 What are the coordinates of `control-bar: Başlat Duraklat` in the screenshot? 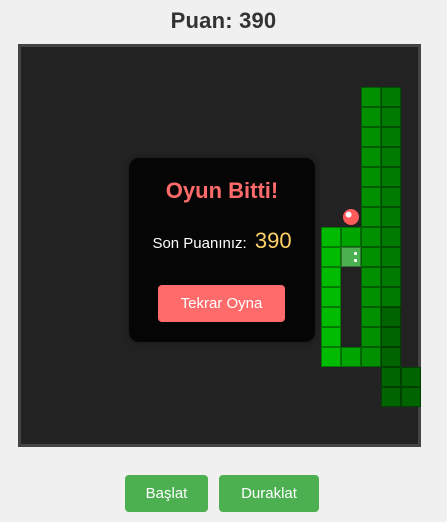 It's located at (223, 493).